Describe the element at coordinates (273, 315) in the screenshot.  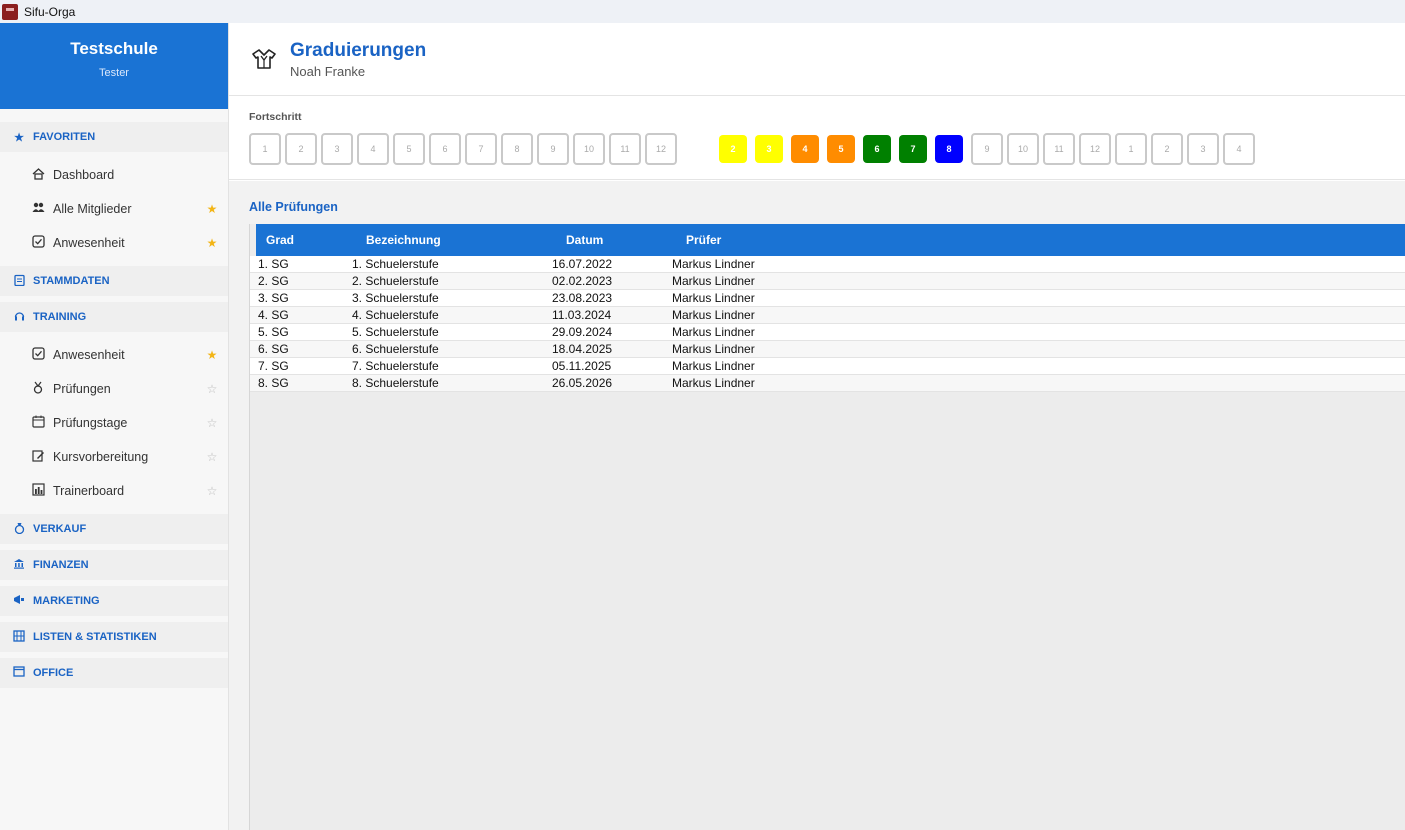
I see `table-cell: 4. SG` at that location.